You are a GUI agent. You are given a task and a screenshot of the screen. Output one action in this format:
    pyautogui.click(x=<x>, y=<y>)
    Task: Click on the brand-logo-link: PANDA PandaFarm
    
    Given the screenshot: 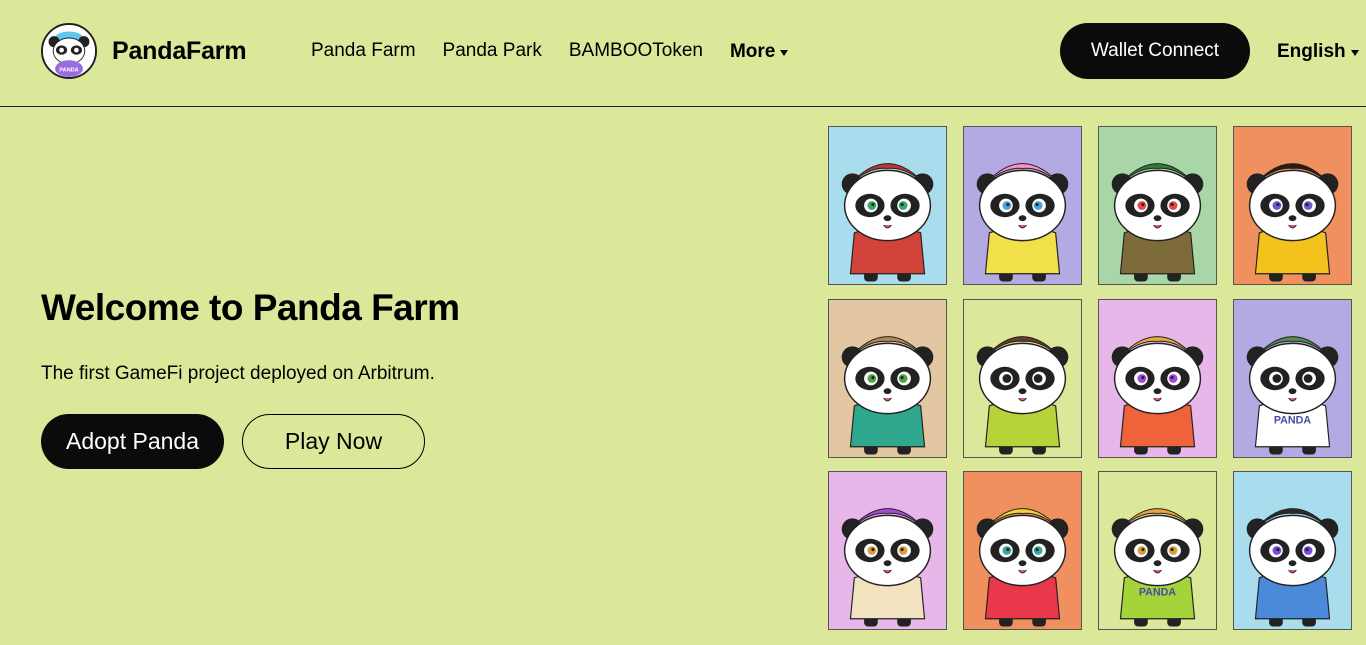 What is the action you would take?
    pyautogui.click(x=144, y=51)
    